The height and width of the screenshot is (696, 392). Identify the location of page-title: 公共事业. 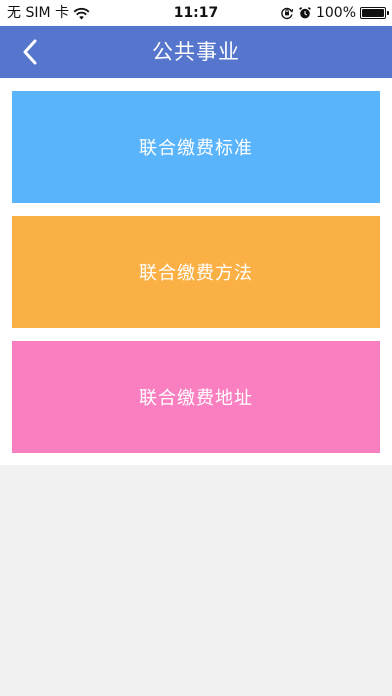
(196, 52).